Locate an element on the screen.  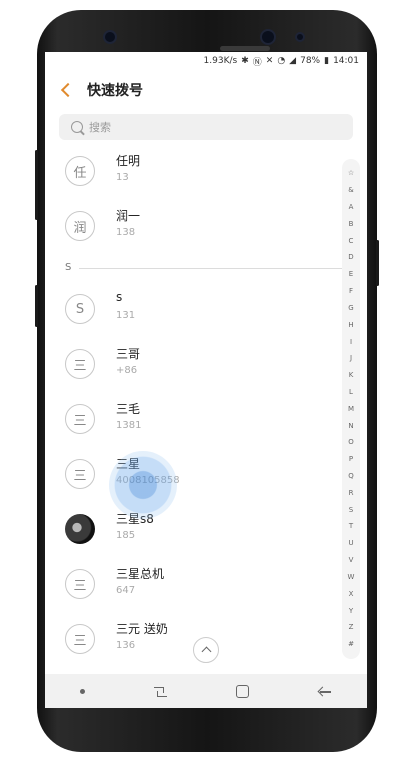
index-letter: D is located at coordinates (350, 257).